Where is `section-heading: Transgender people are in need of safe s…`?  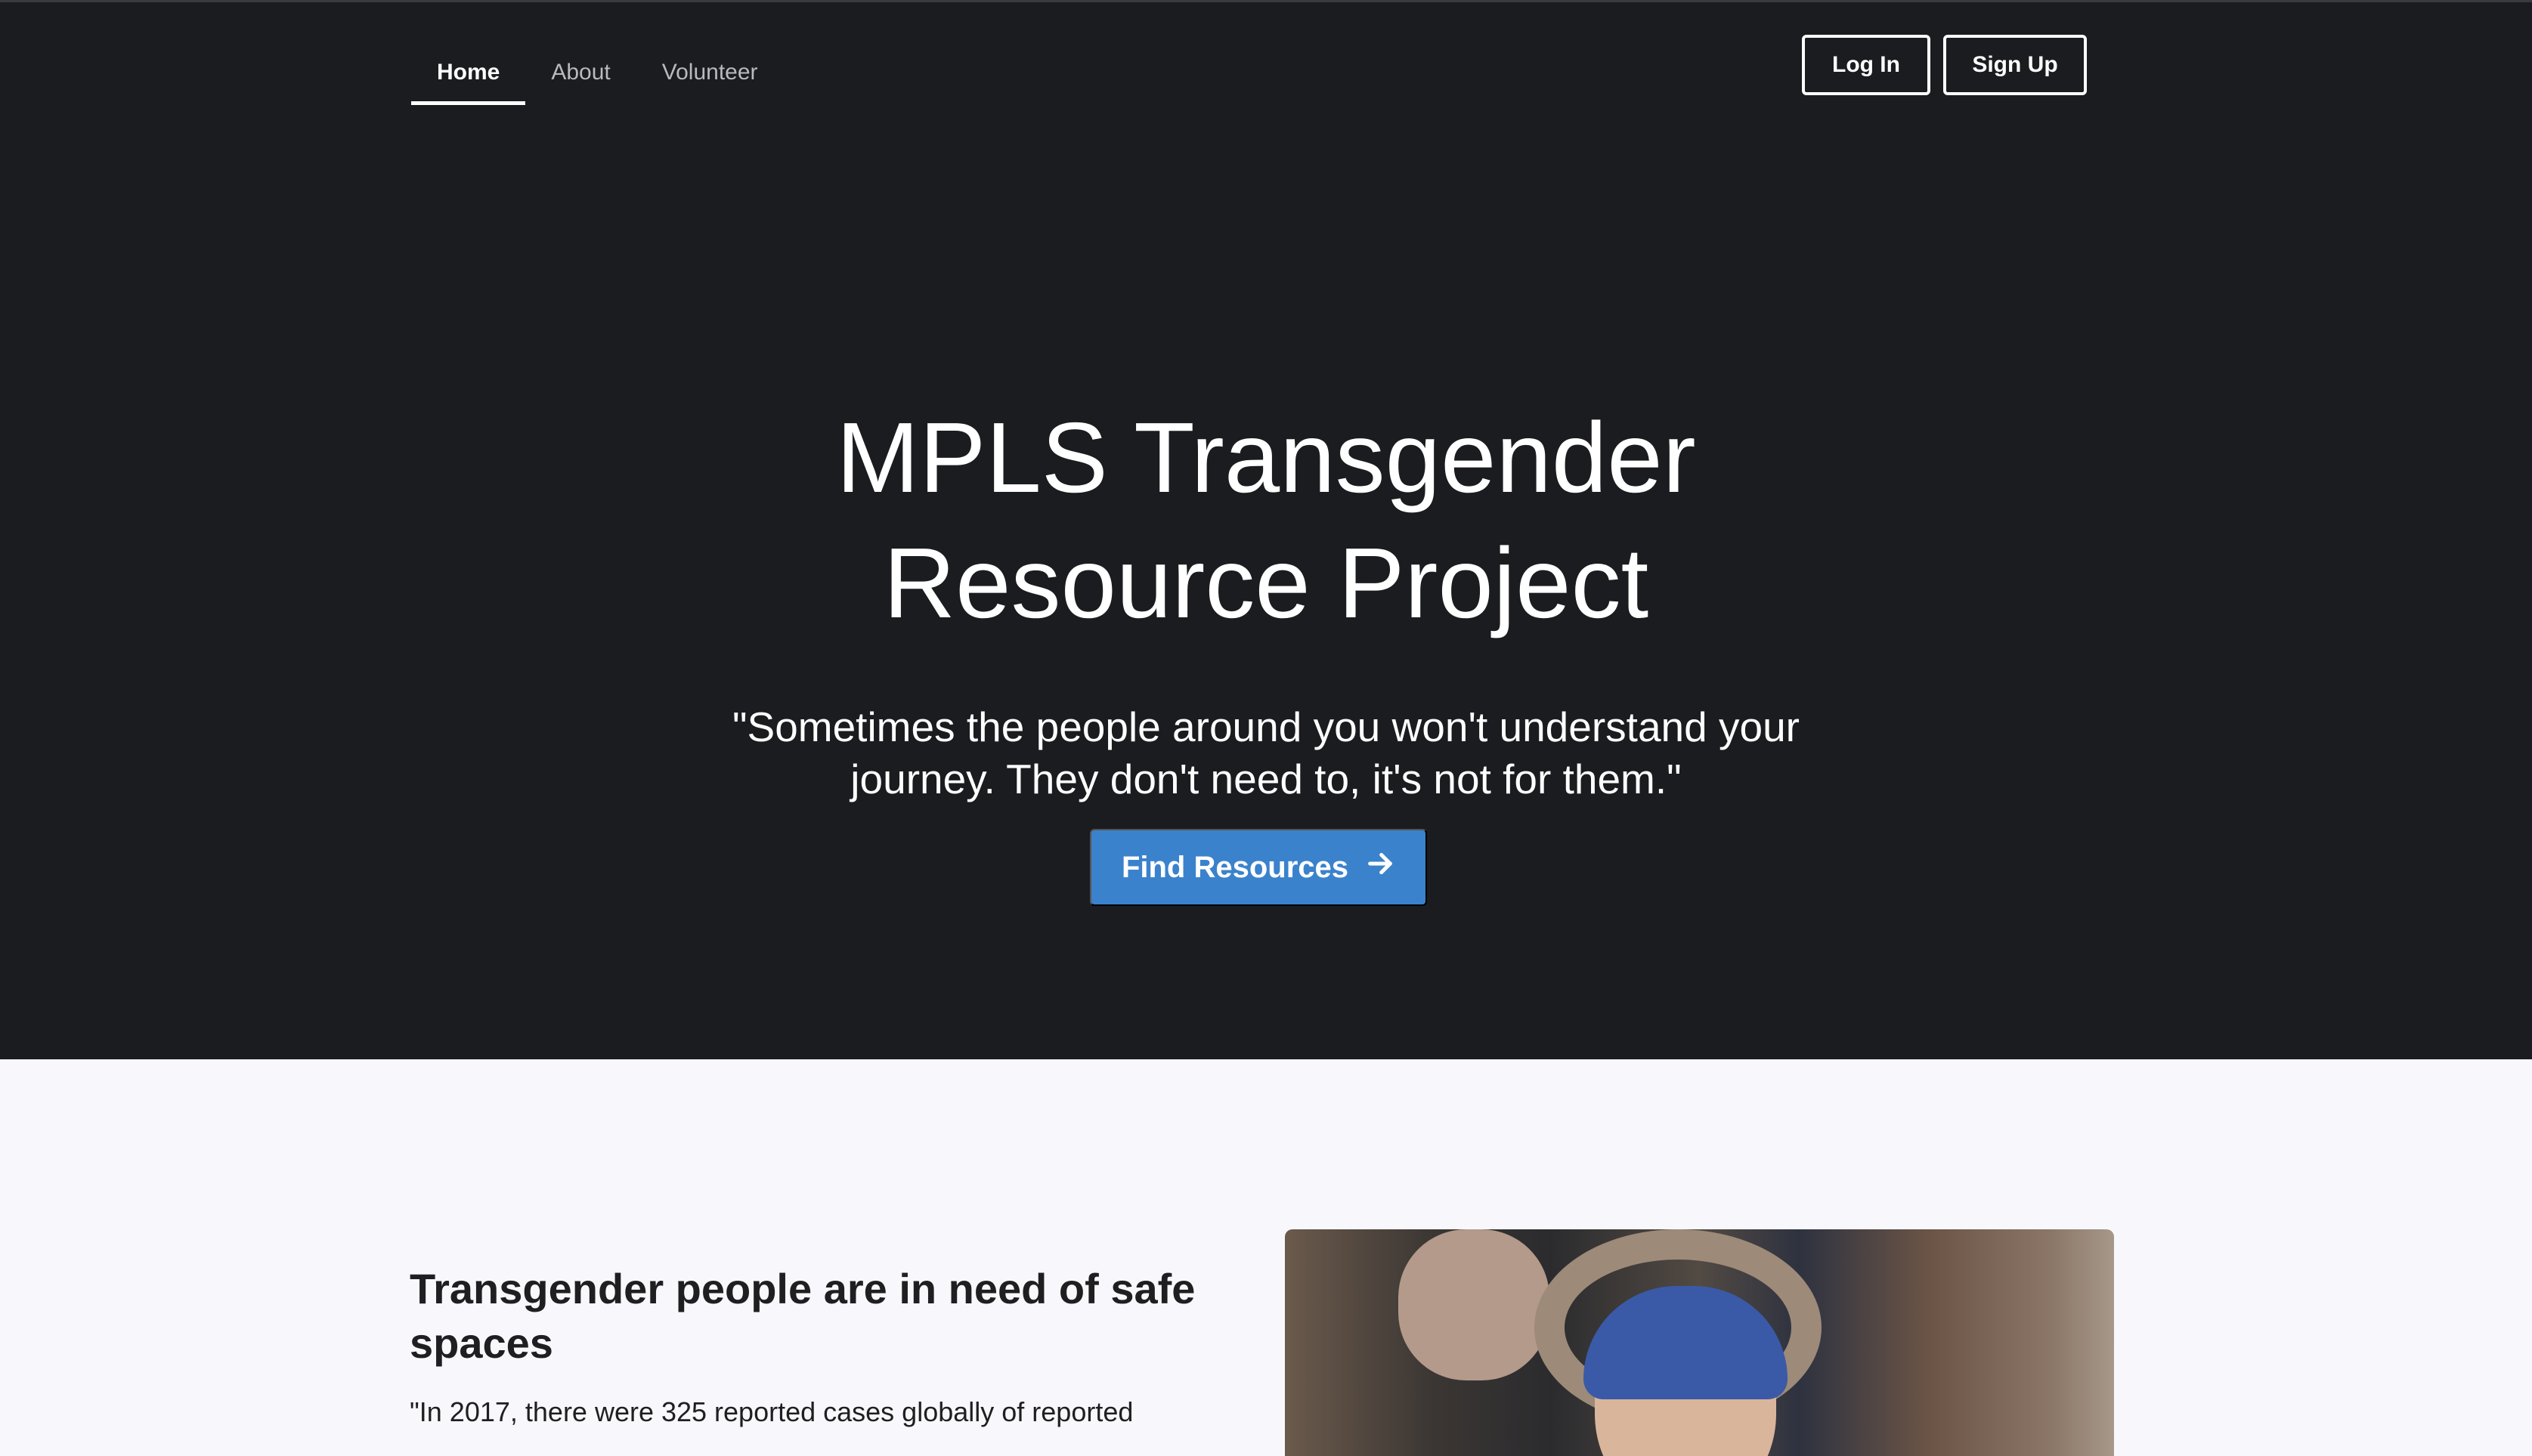 section-heading: Transgender people are in need of safe s… is located at coordinates (807, 1316).